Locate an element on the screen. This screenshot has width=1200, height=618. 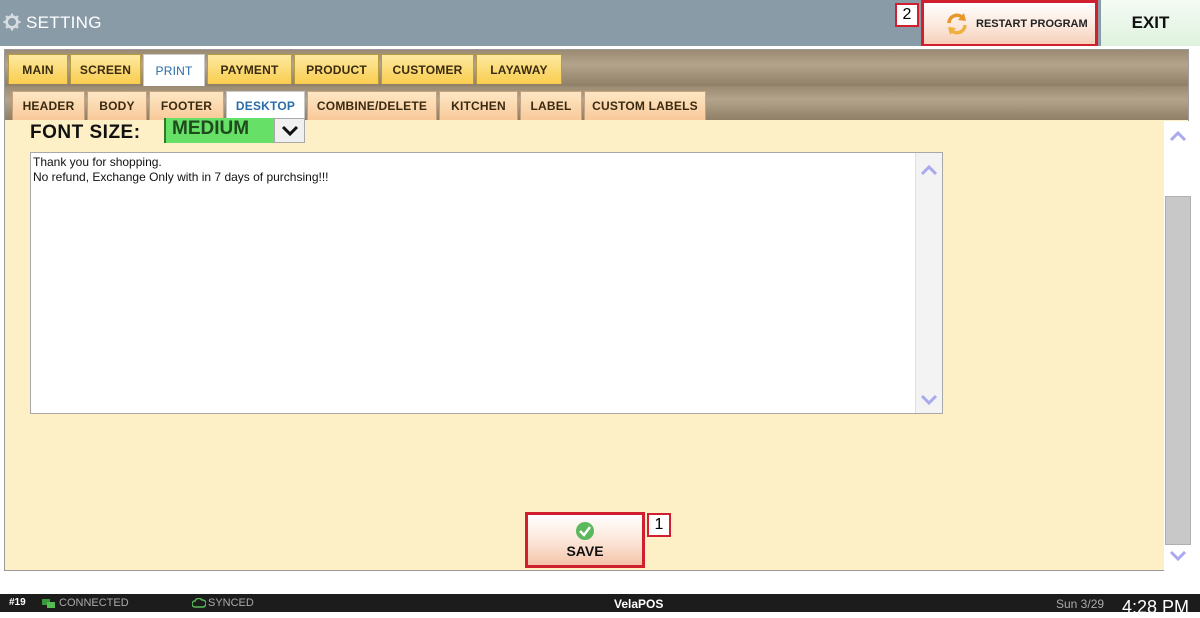
tab-product: PRODUCT is located at coordinates (336, 69).